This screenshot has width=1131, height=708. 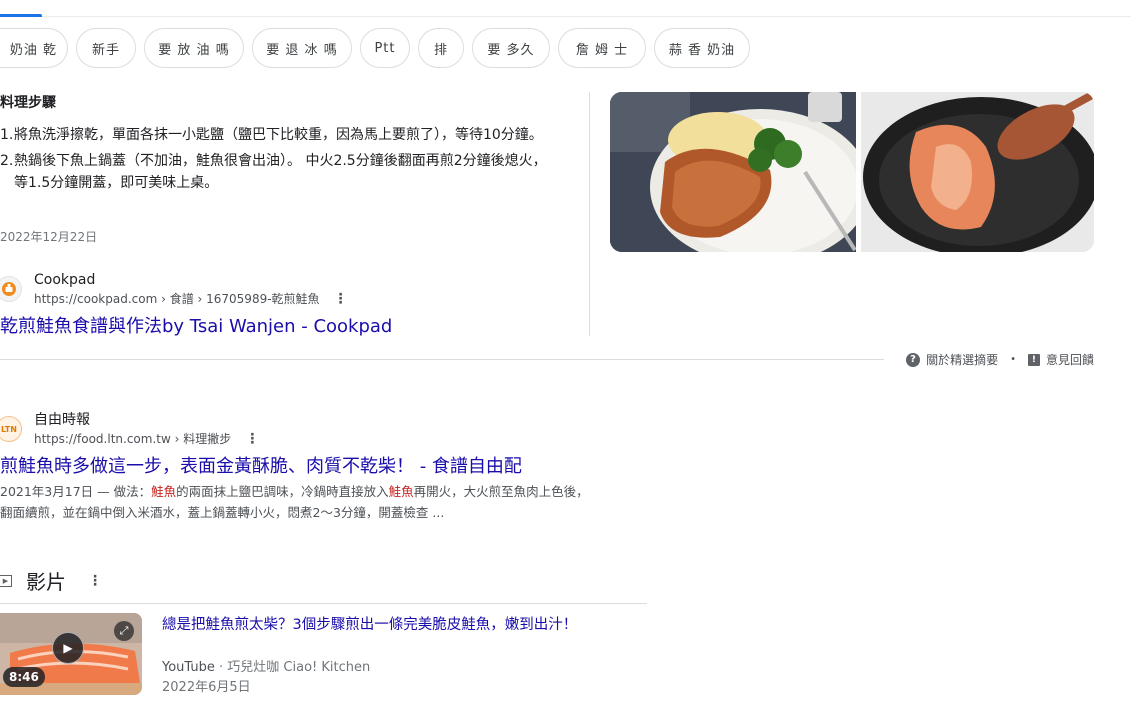 What do you see at coordinates (702, 48) in the screenshot?
I see `chip-8: 蒜 香 奶油` at bounding box center [702, 48].